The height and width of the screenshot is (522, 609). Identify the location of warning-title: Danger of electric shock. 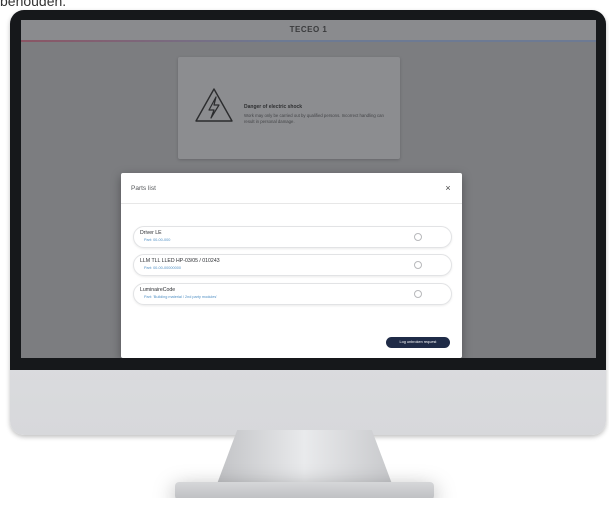
(273, 107).